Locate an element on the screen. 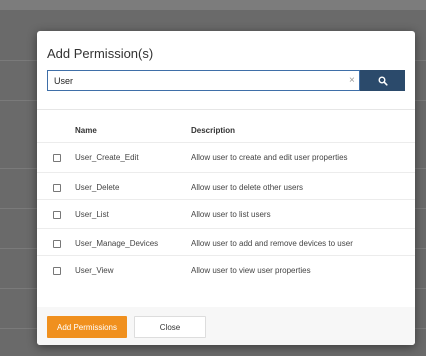  permission-name: User_List is located at coordinates (92, 214).